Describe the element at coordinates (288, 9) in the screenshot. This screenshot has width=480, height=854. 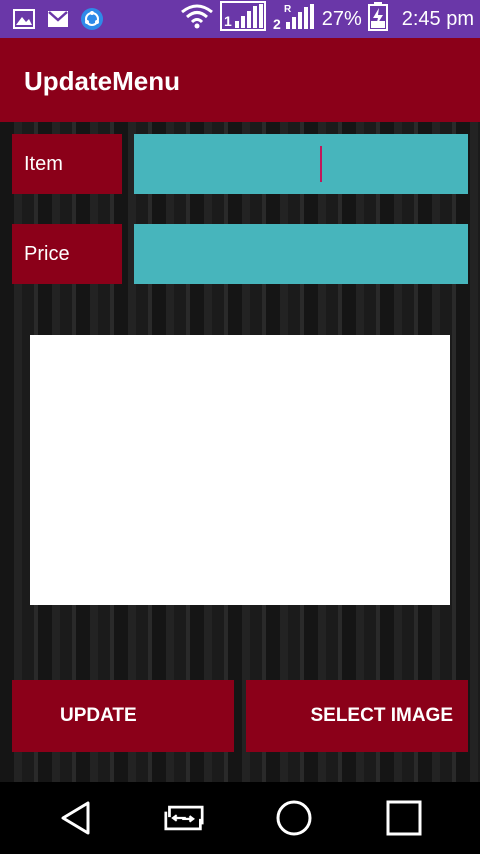
I see `svg-text: R` at that location.